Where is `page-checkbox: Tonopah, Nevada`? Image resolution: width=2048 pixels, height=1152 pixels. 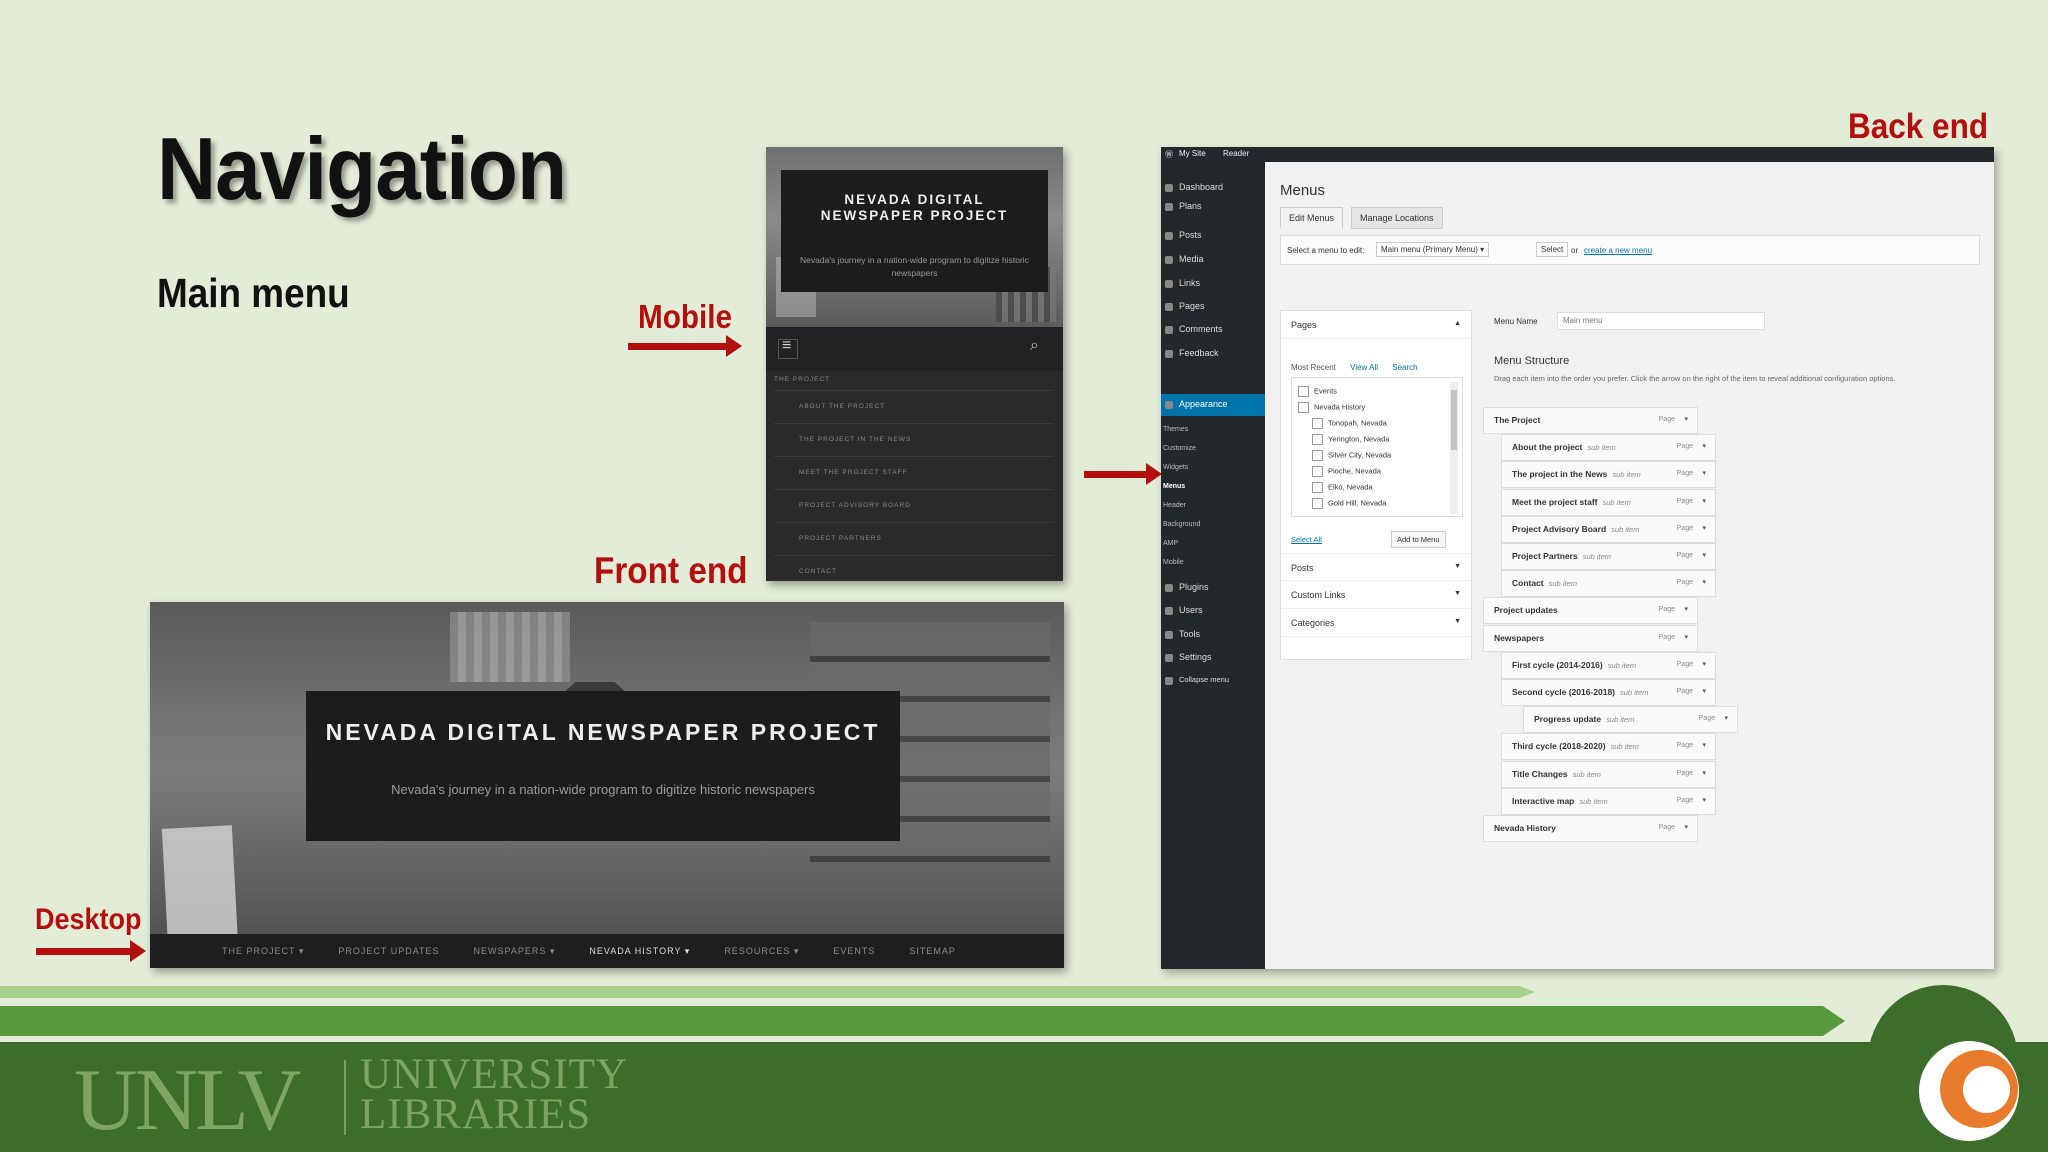
page-checkbox: Tonopah, Nevada is located at coordinates (1349, 423).